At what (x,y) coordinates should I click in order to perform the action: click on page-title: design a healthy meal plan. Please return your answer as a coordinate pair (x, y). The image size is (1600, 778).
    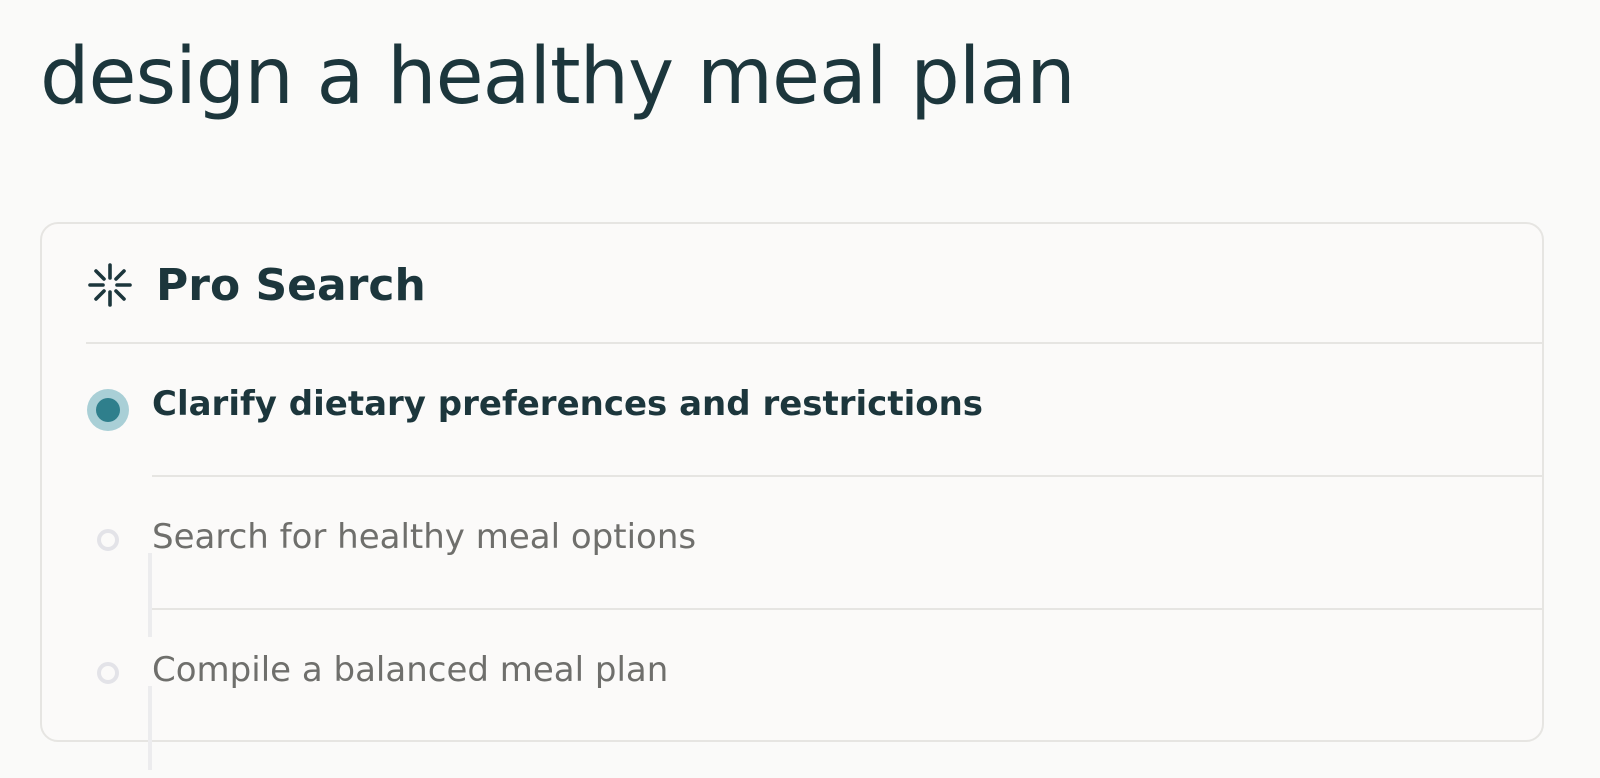
    Looking at the image, I should click on (558, 77).